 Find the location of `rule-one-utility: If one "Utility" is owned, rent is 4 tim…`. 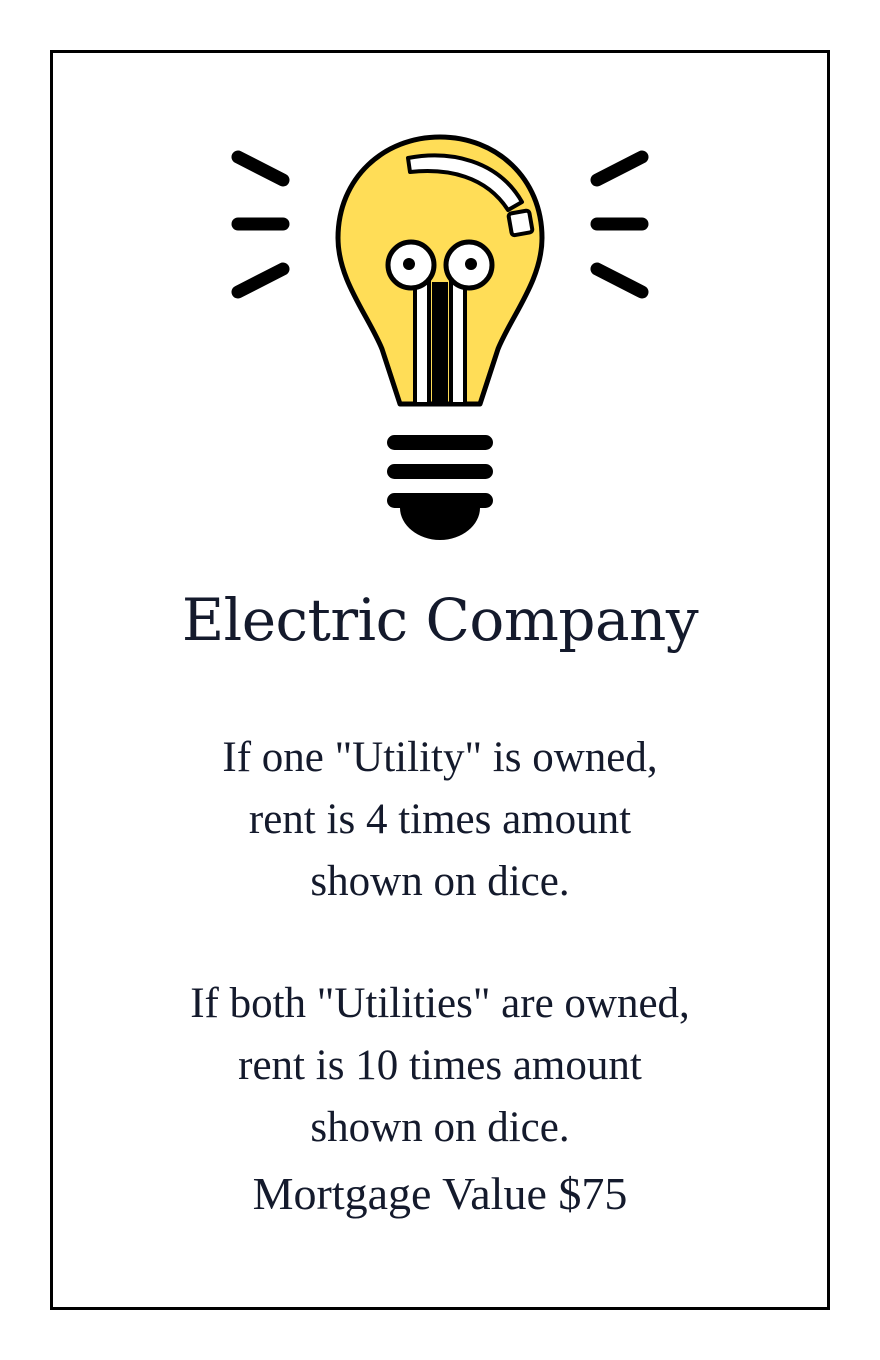

rule-one-utility: If one "Utility" is owned, rent is 4 tim… is located at coordinates (440, 820).